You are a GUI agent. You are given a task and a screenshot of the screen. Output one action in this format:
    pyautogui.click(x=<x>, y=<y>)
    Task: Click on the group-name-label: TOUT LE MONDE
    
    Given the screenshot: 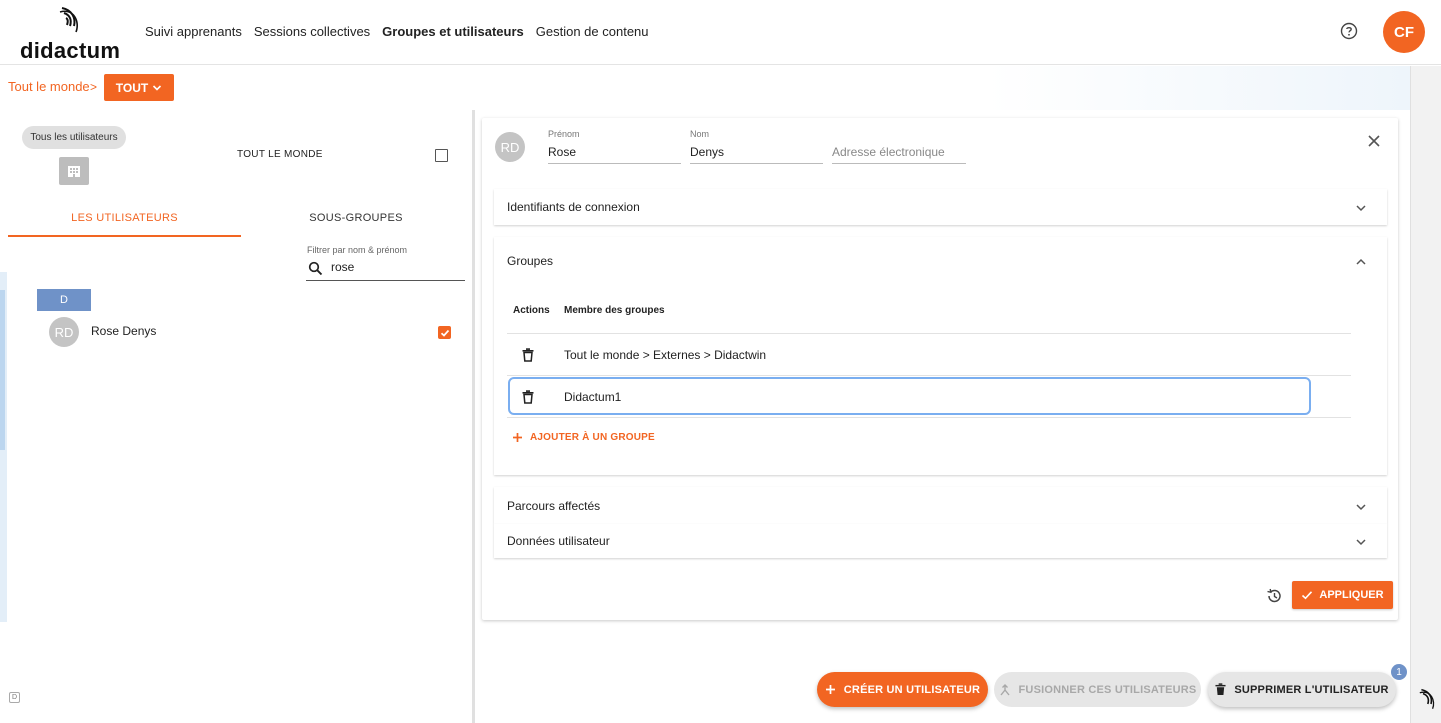 What is the action you would take?
    pyautogui.click(x=280, y=154)
    